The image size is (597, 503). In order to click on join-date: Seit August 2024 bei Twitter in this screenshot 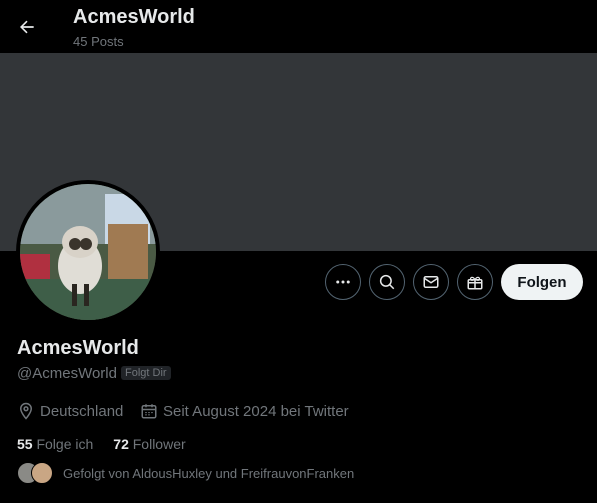, I will do `click(244, 411)`.